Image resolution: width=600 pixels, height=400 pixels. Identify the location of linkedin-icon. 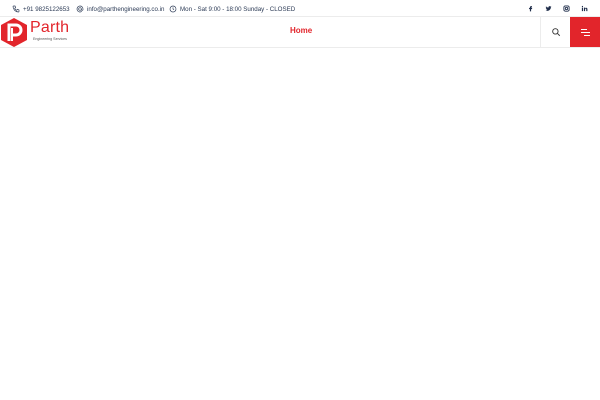
(584, 8).